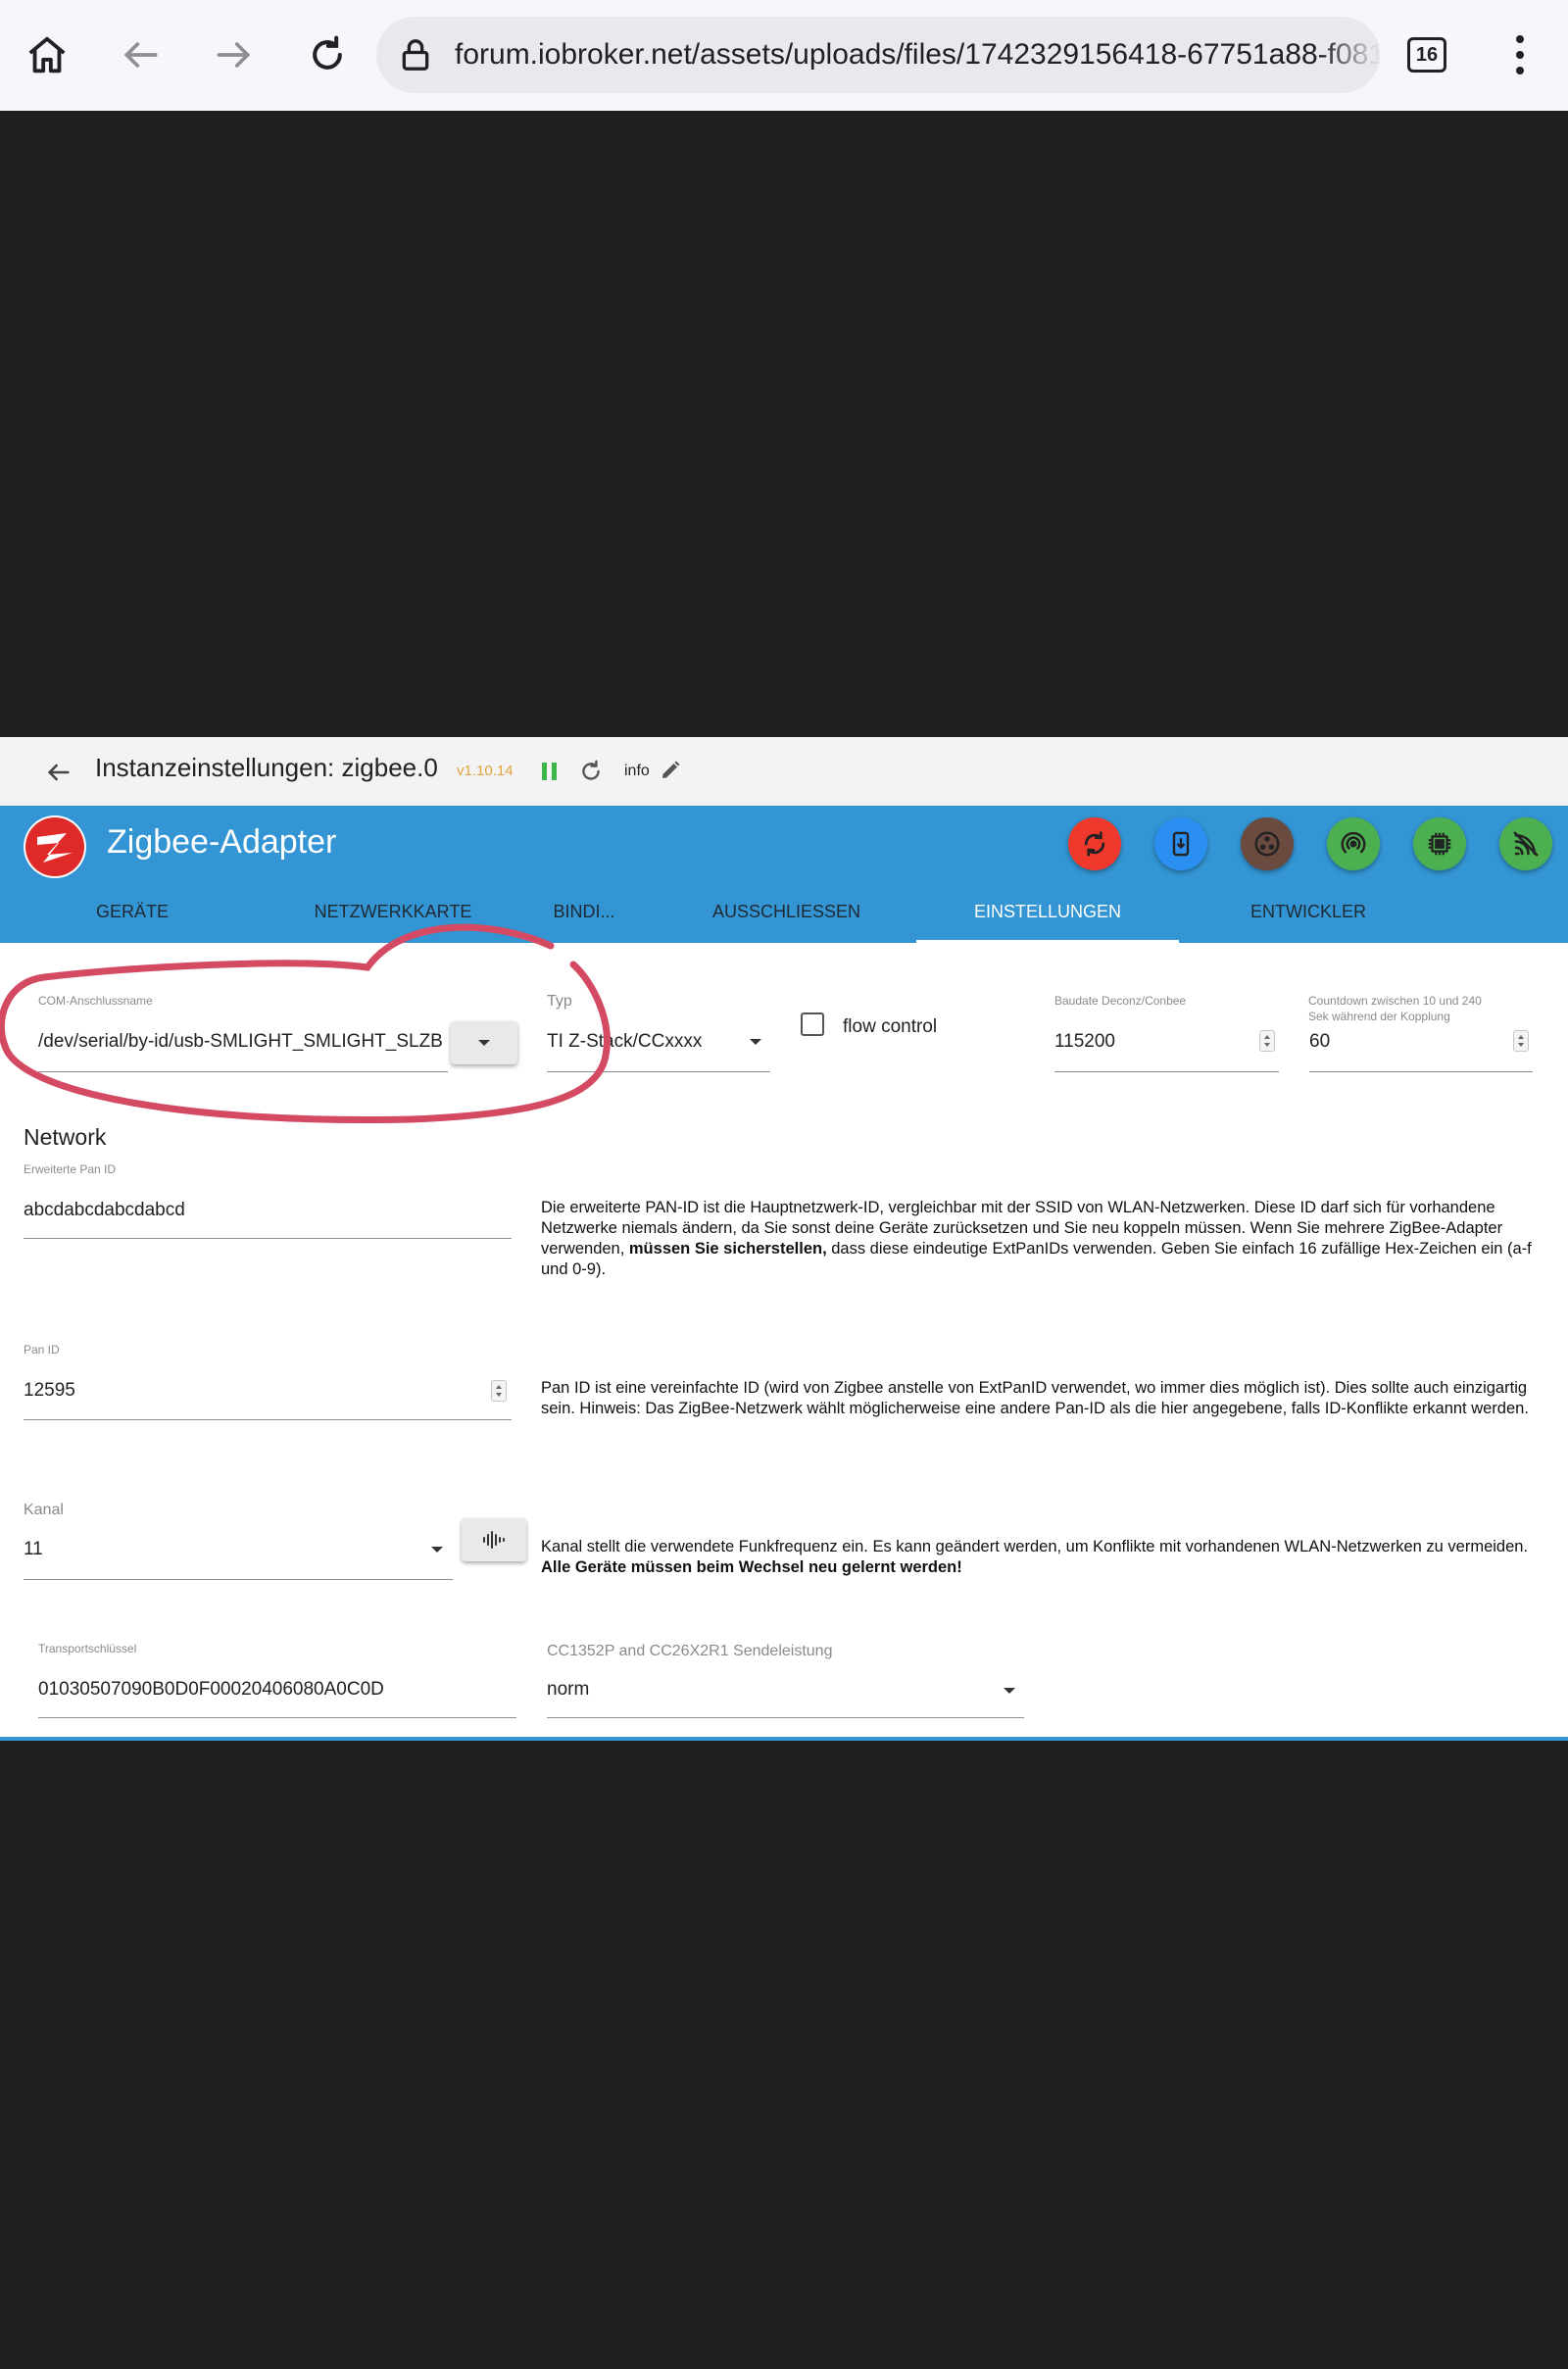 This screenshot has height=2369, width=1568. Describe the element at coordinates (1525, 843) in the screenshot. I see `signal-off-icon` at that location.